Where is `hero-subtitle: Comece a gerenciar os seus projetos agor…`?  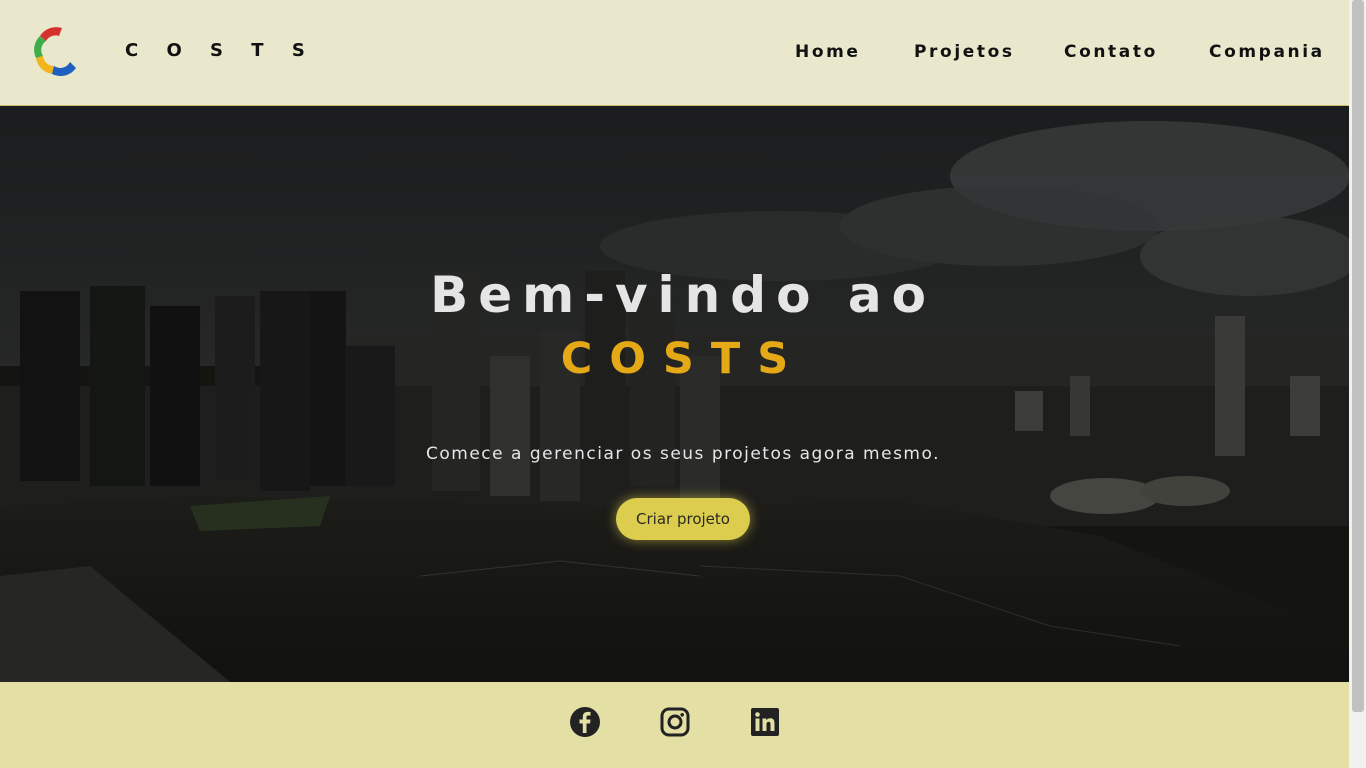
hero-subtitle: Comece a gerenciar os seus projetos agor… is located at coordinates (683, 454).